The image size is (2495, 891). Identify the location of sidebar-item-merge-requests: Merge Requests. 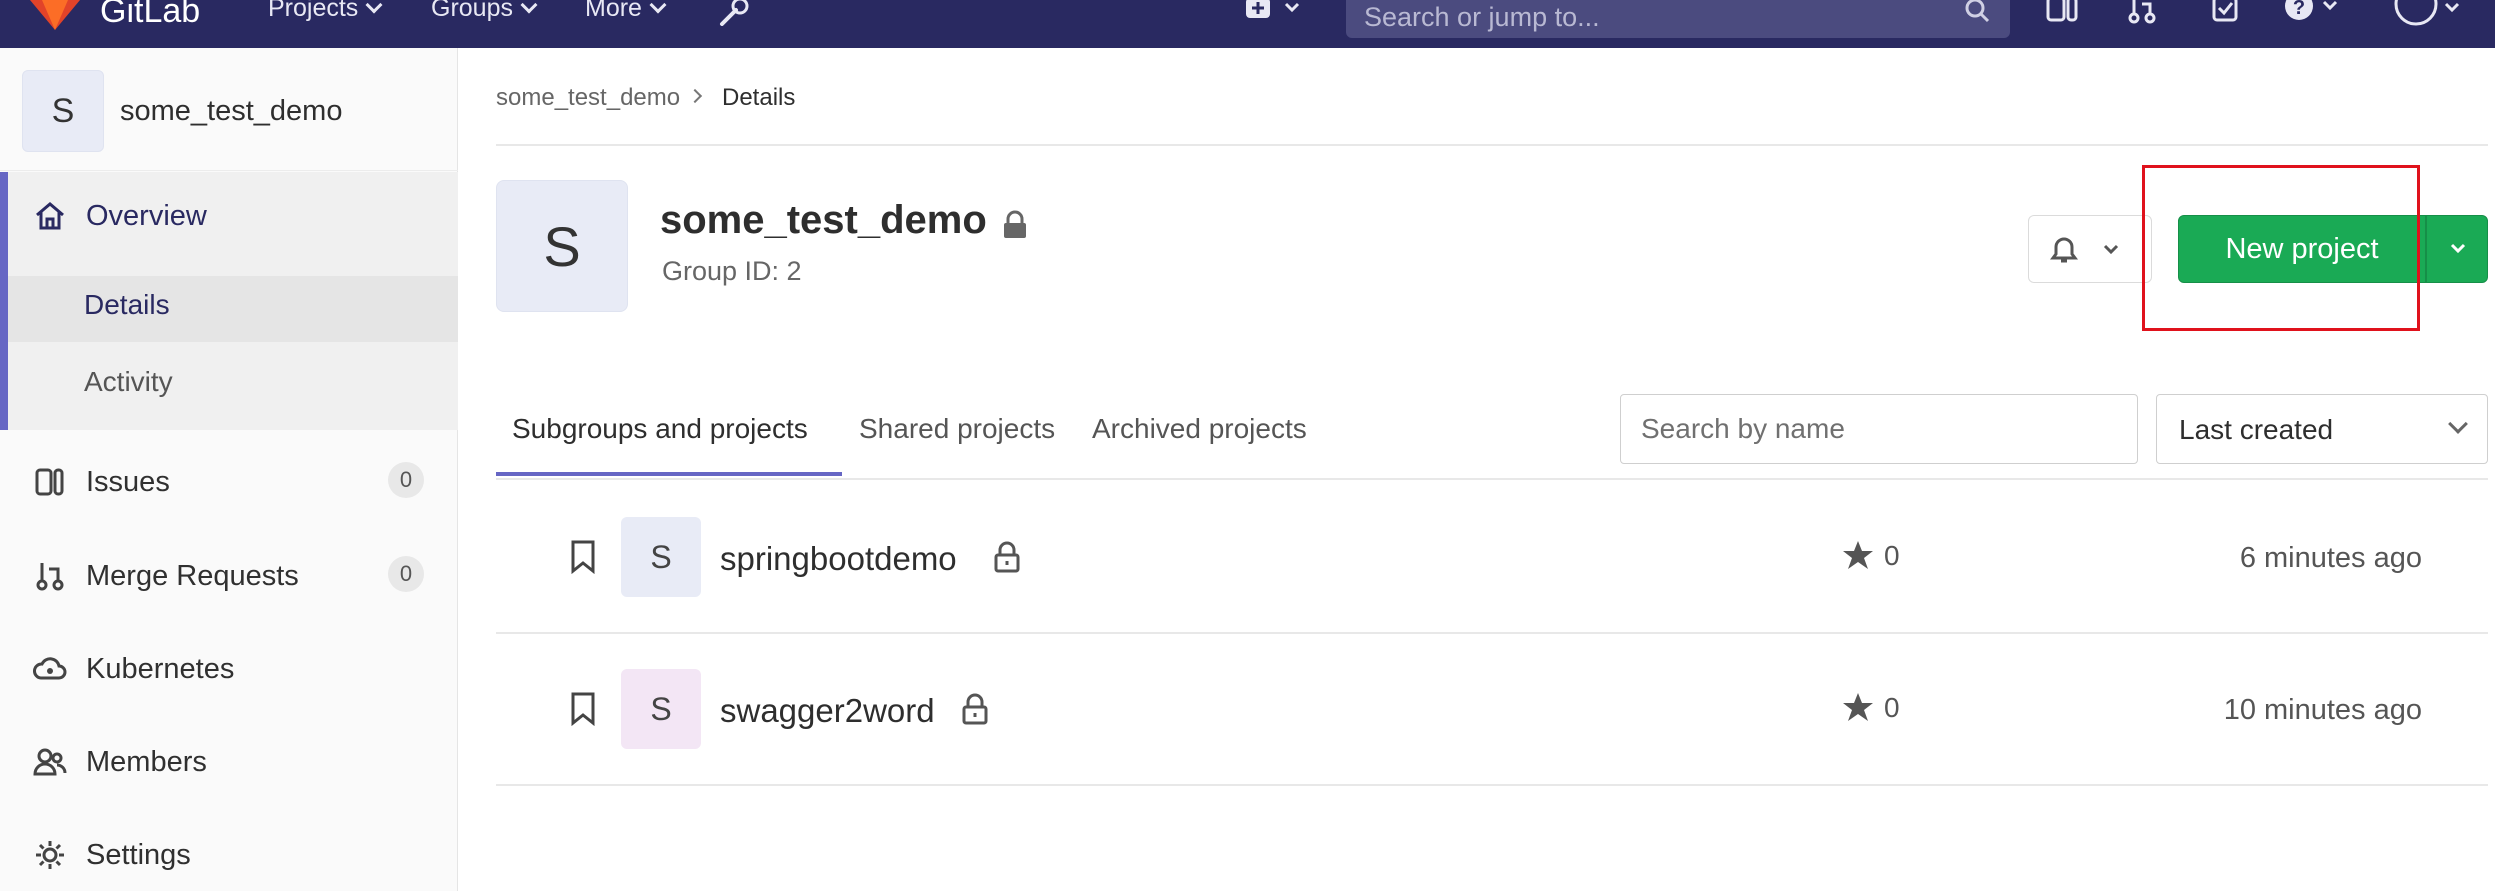
(165, 576).